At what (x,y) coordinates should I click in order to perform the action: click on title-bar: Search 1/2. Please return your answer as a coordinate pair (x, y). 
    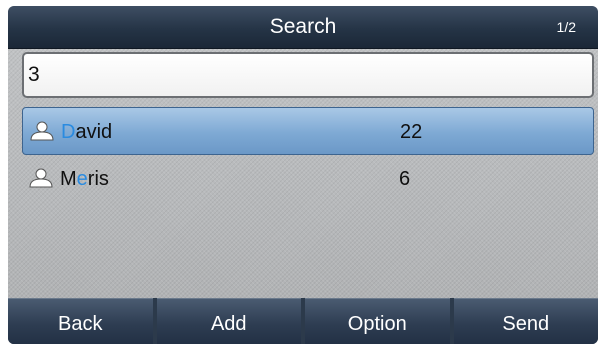
    Looking at the image, I should click on (303, 27).